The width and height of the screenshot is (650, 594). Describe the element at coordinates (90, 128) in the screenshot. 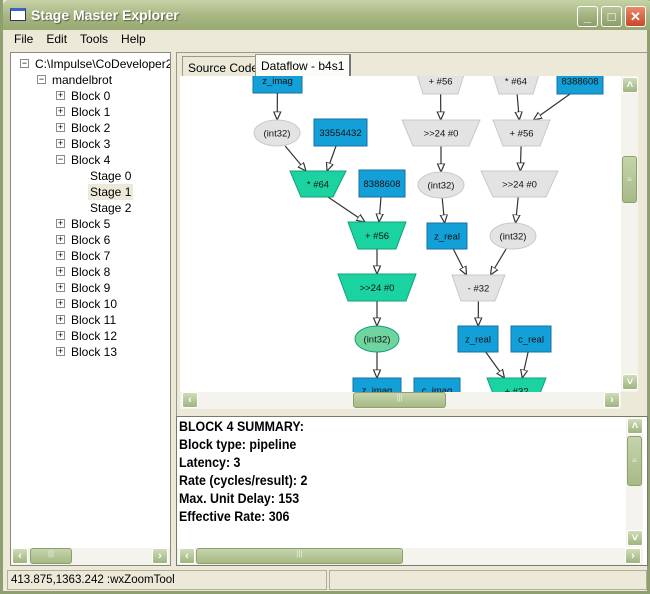

I see `tree-block: Block 2` at that location.